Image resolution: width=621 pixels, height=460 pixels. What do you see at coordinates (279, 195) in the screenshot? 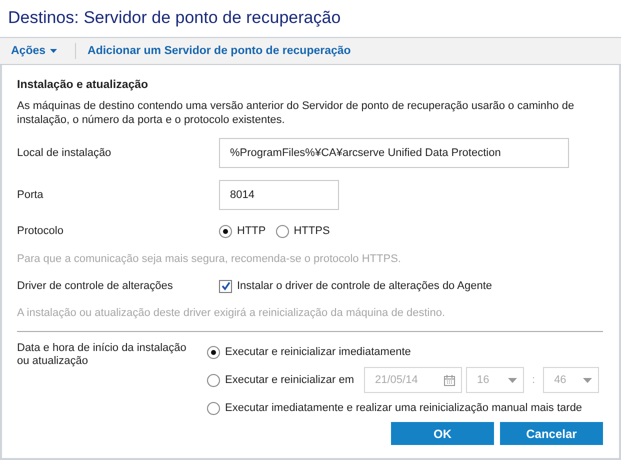
I see `port-field: 8014` at bounding box center [279, 195].